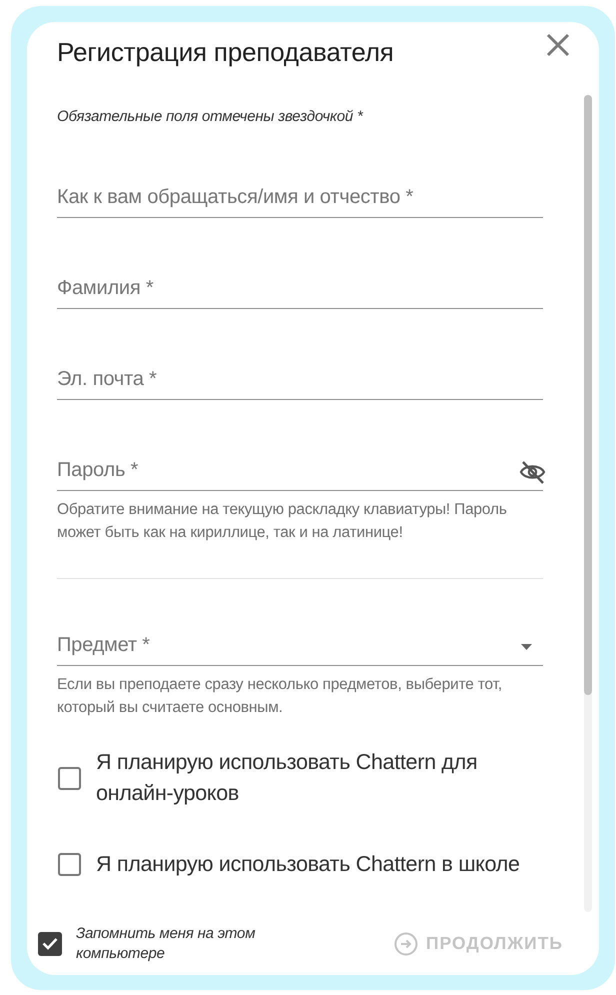 This screenshot has height=995, width=616. What do you see at coordinates (300, 289) in the screenshot?
I see `input-field: Фамилия *` at bounding box center [300, 289].